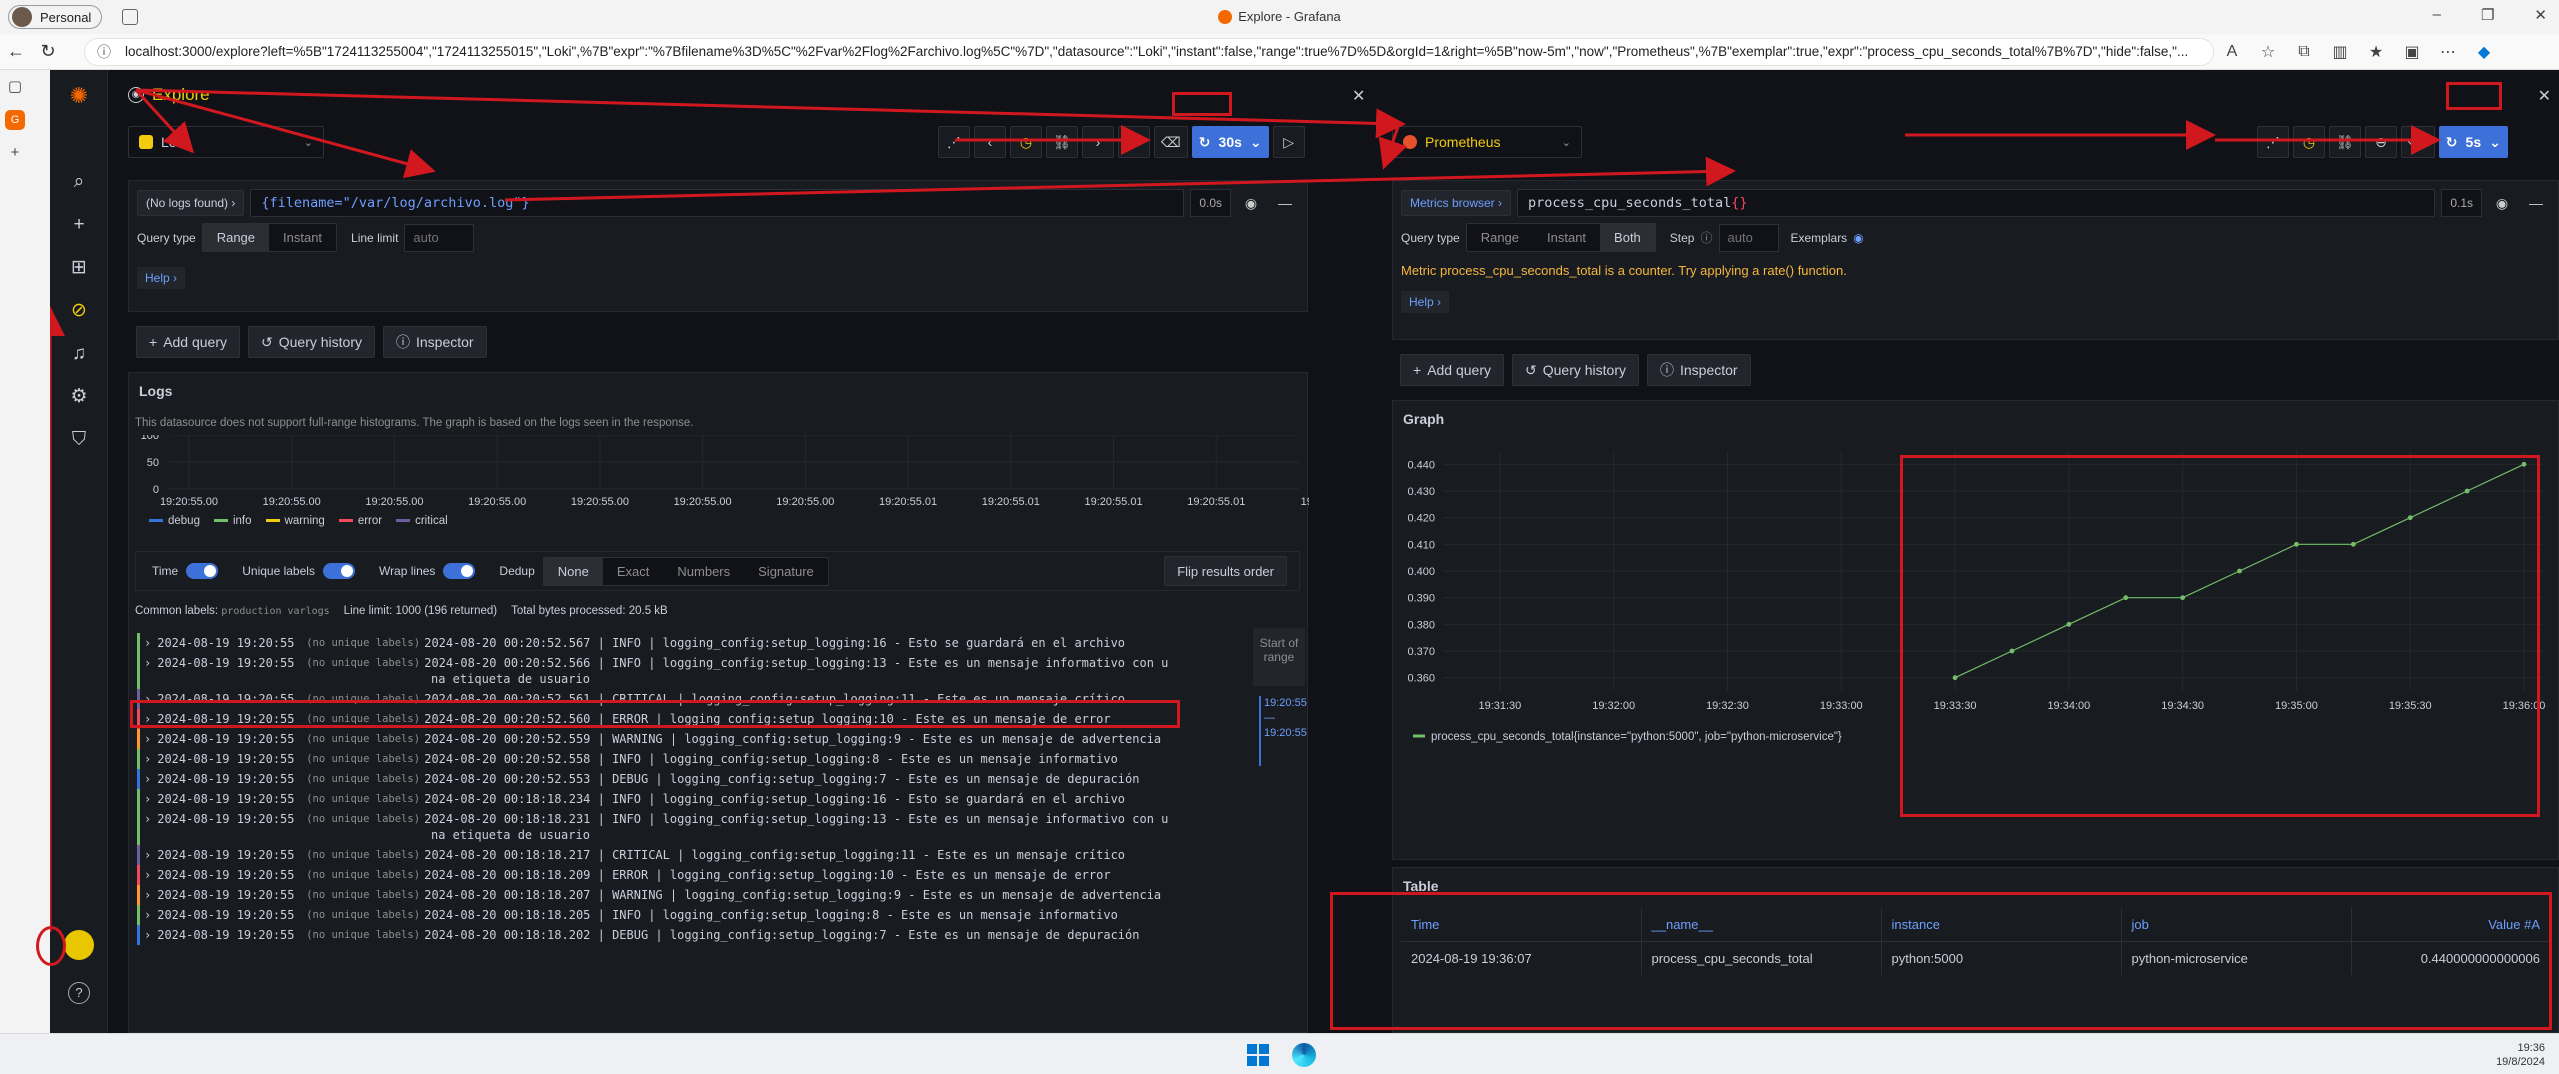 The height and width of the screenshot is (1074, 2559). I want to click on grafana-tab-icon: G, so click(15, 120).